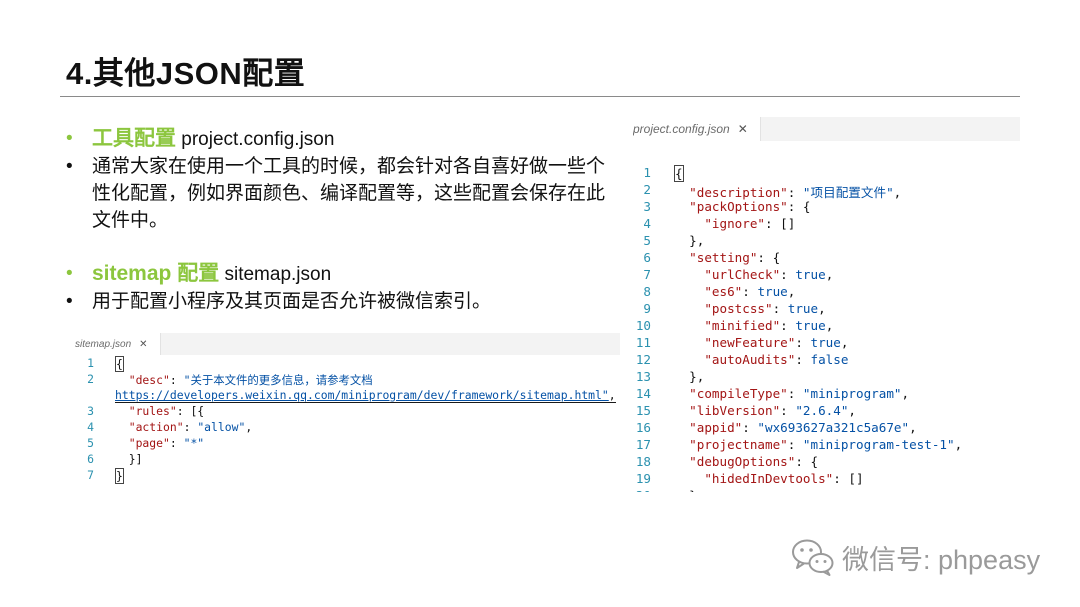  What do you see at coordinates (754, 461) in the screenshot?
I see `code-line: "debugOptions": {` at bounding box center [754, 461].